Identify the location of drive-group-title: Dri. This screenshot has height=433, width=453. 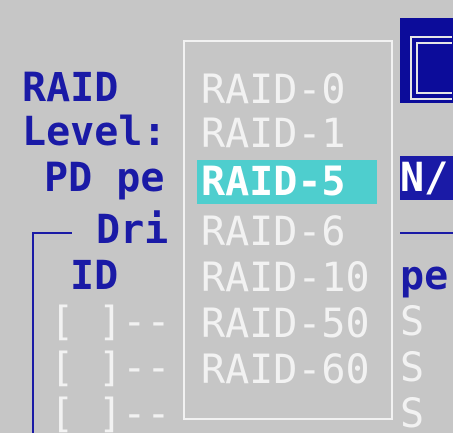
(132, 230).